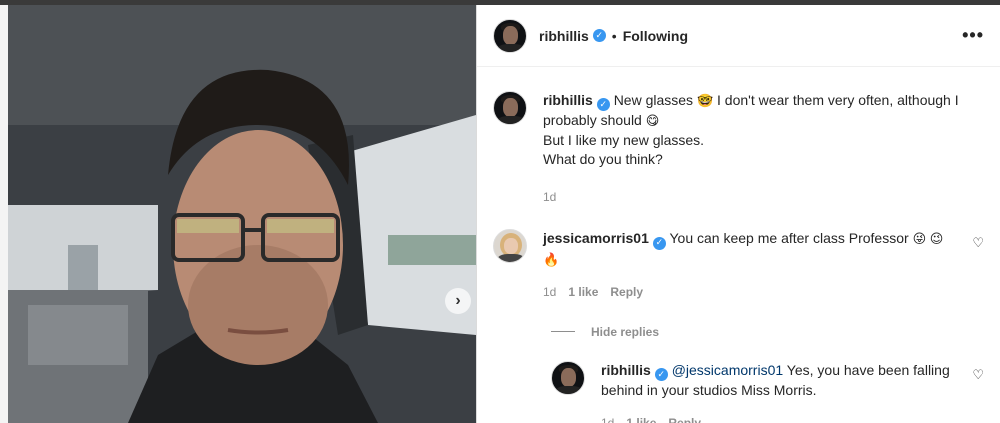 The width and height of the screenshot is (1000, 423). What do you see at coordinates (624, 139) in the screenshot?
I see `caption-line2: But I like my new glasses.` at bounding box center [624, 139].